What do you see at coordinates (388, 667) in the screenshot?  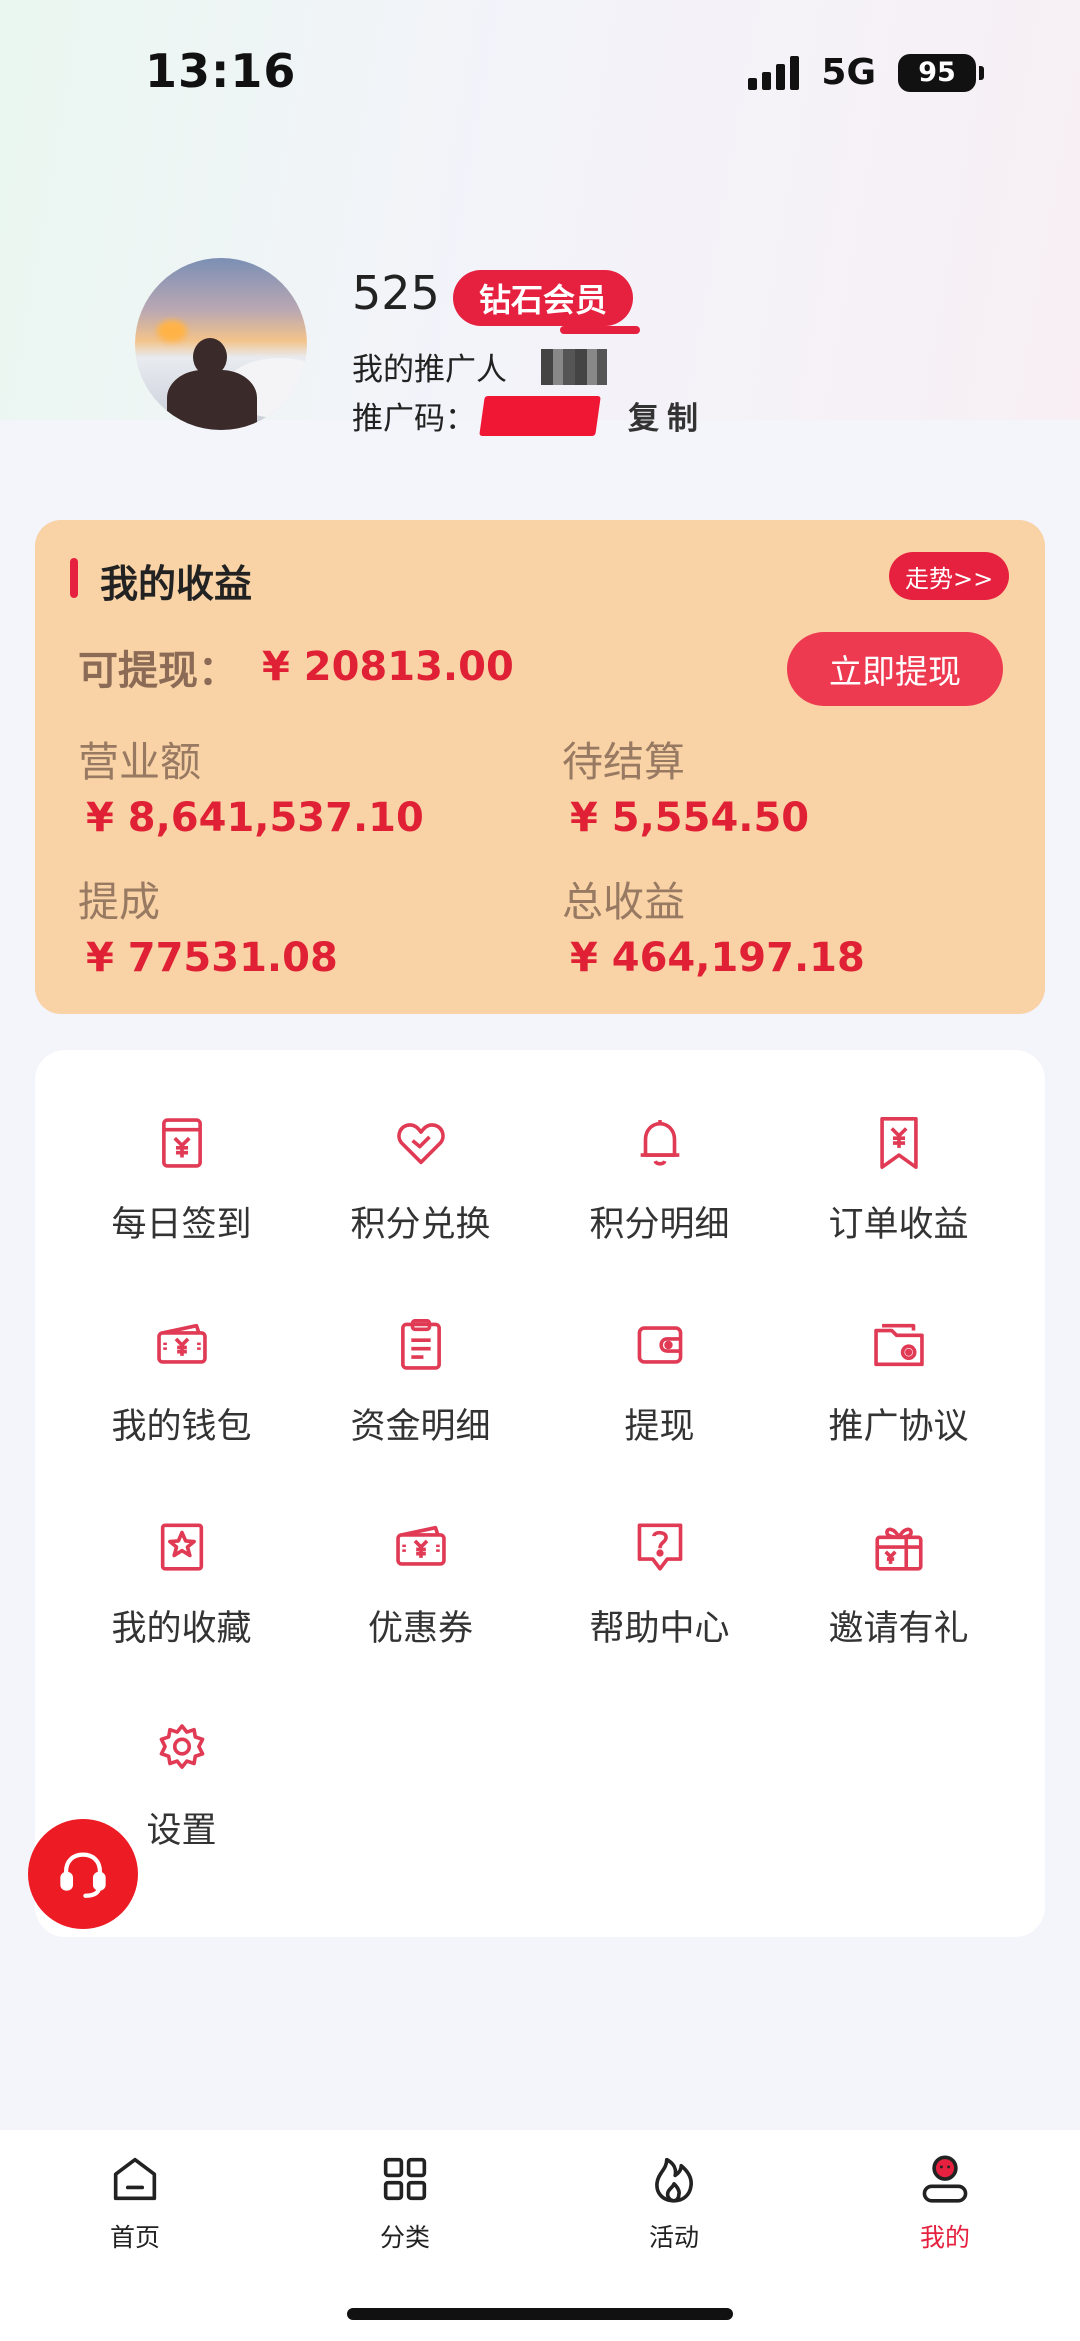 I see `withdrawable-amount: ¥ 20813.00` at bounding box center [388, 667].